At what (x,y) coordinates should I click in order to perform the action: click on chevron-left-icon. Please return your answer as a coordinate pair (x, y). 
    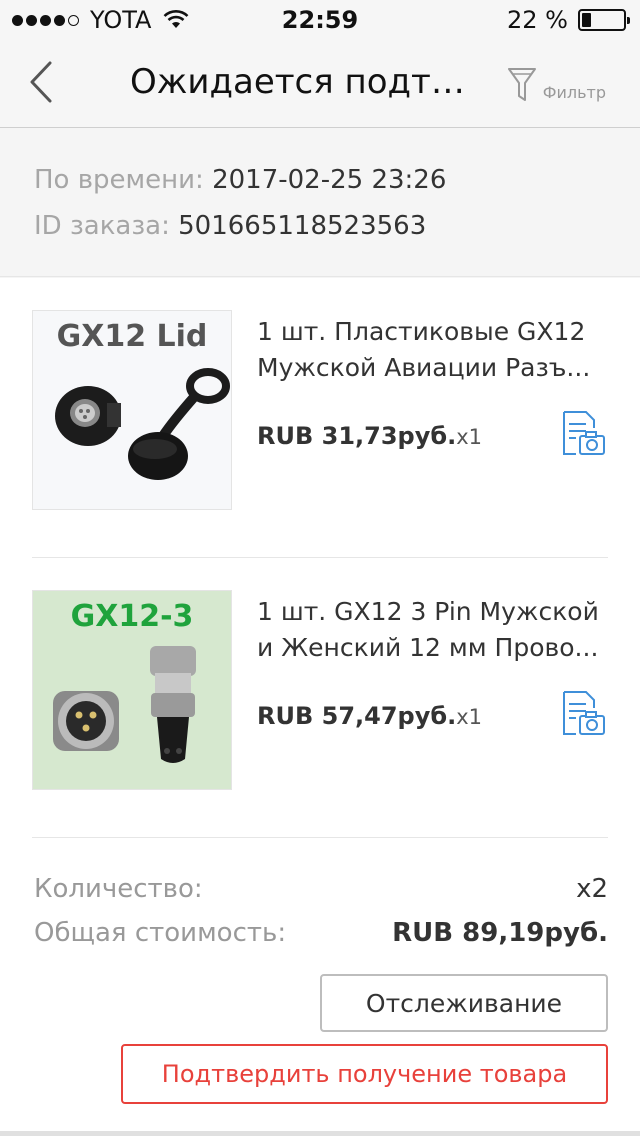
    Looking at the image, I should click on (41, 82).